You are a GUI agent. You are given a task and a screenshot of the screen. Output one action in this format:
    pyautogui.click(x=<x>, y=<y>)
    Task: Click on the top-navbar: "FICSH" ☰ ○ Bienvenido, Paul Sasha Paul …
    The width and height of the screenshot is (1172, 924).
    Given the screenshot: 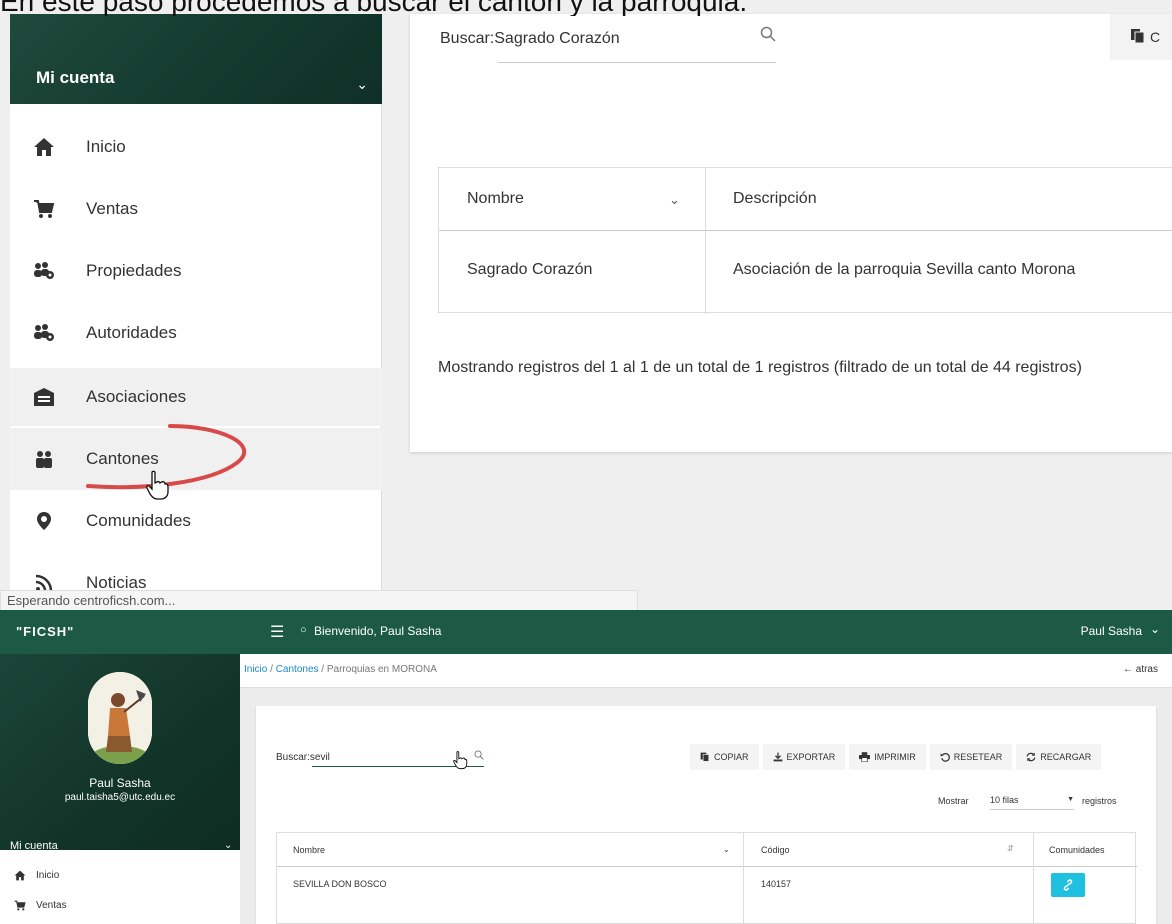 What is the action you would take?
    pyautogui.click(x=586, y=632)
    